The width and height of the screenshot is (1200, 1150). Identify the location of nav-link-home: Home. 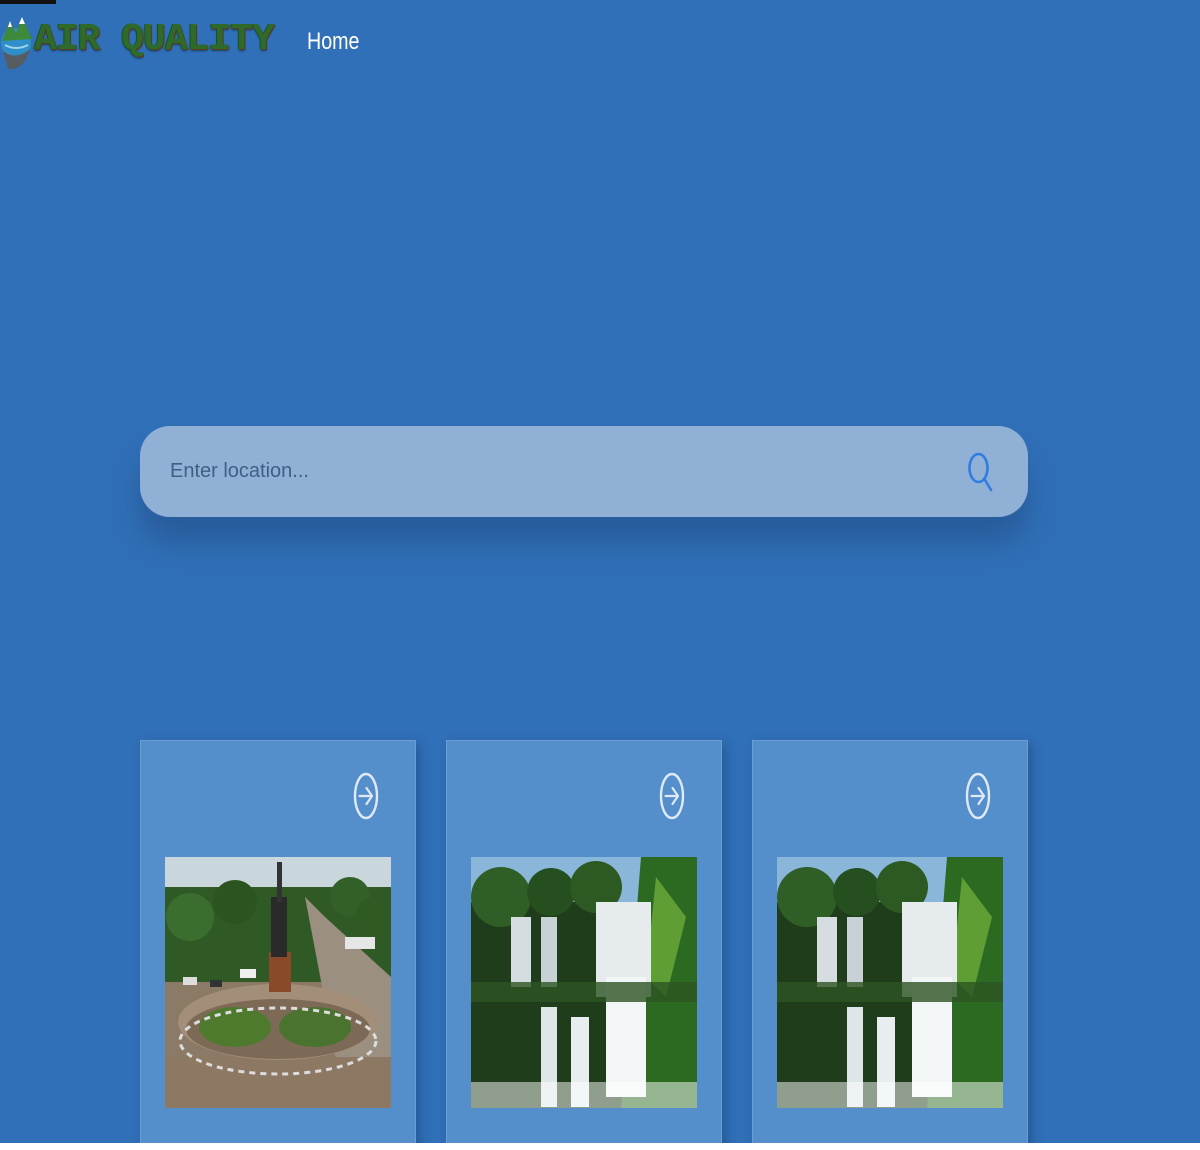
(333, 42).